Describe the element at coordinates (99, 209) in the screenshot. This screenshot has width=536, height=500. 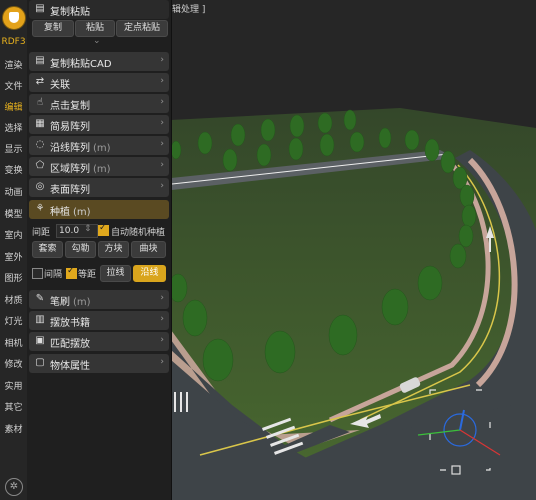
I see `plant-header: ⚘ 种植 (m)` at that location.